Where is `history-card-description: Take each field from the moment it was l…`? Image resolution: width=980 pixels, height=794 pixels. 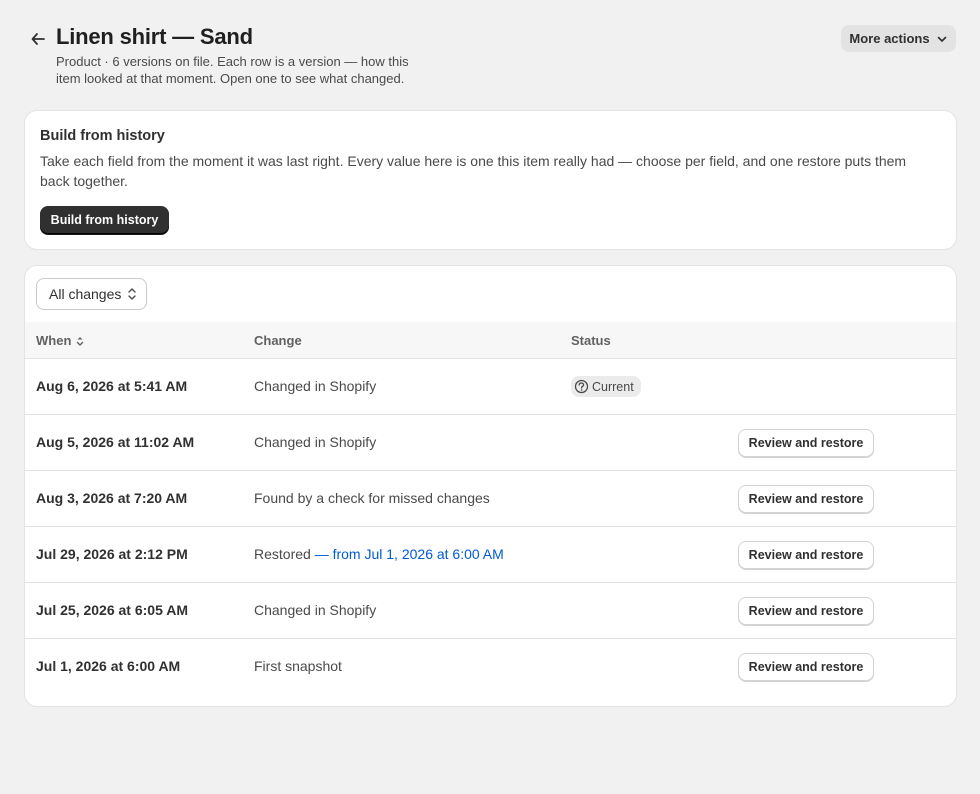 history-card-description: Take each field from the moment it was l… is located at coordinates (473, 171).